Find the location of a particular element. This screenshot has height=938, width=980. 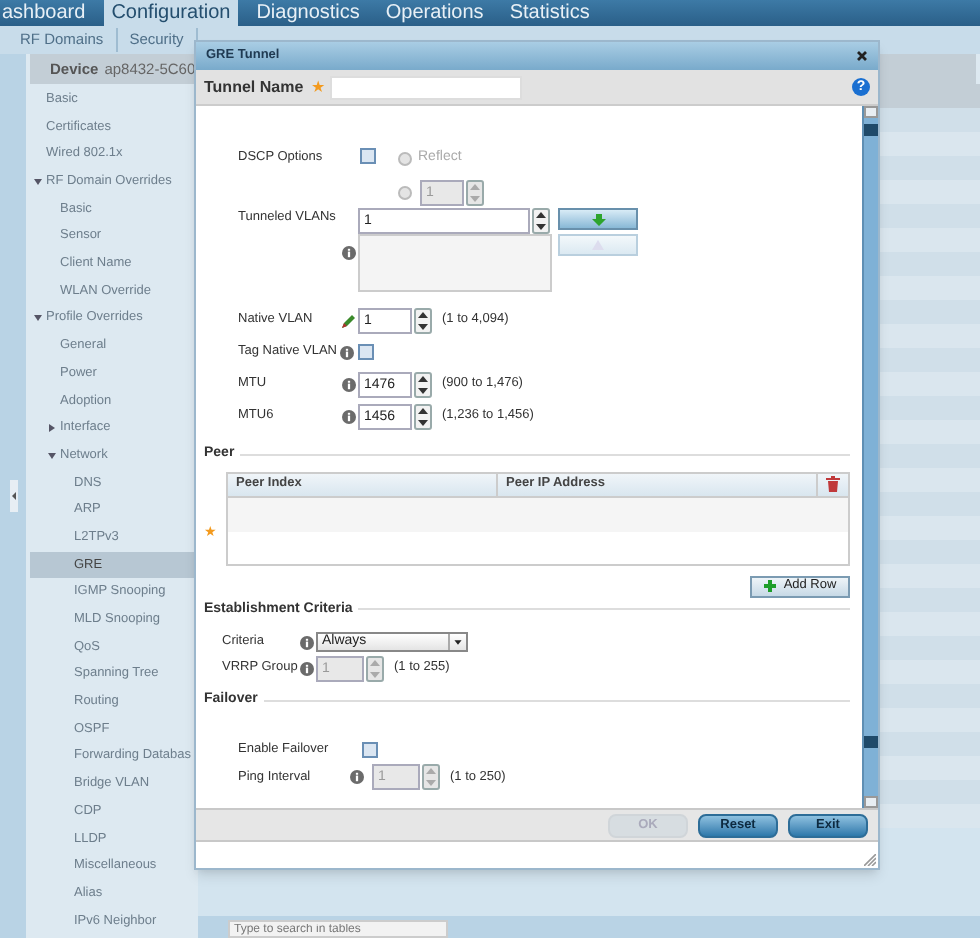

collapse-handle-icon is located at coordinates (13, 496).